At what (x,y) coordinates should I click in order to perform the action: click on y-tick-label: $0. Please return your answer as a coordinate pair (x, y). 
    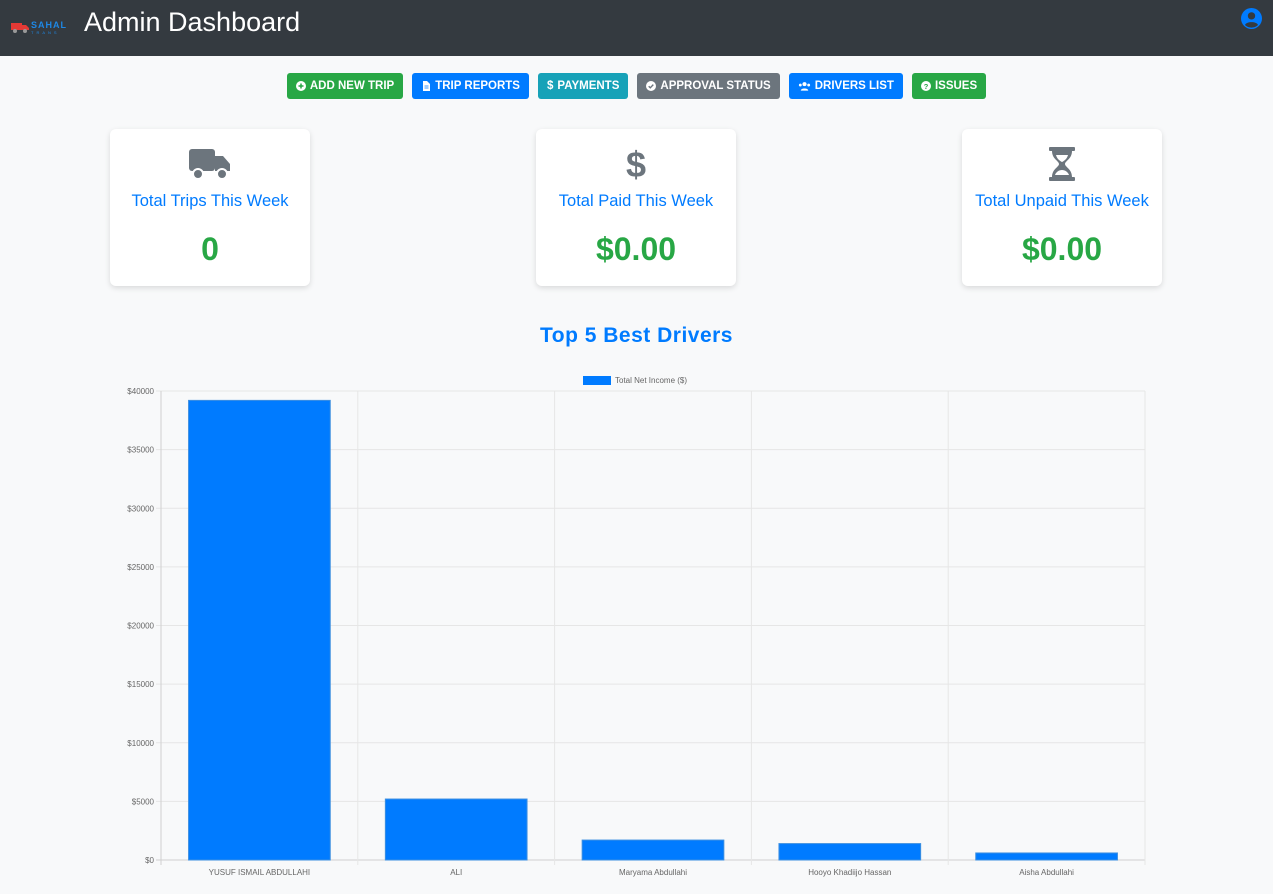
    Looking at the image, I should click on (149, 860).